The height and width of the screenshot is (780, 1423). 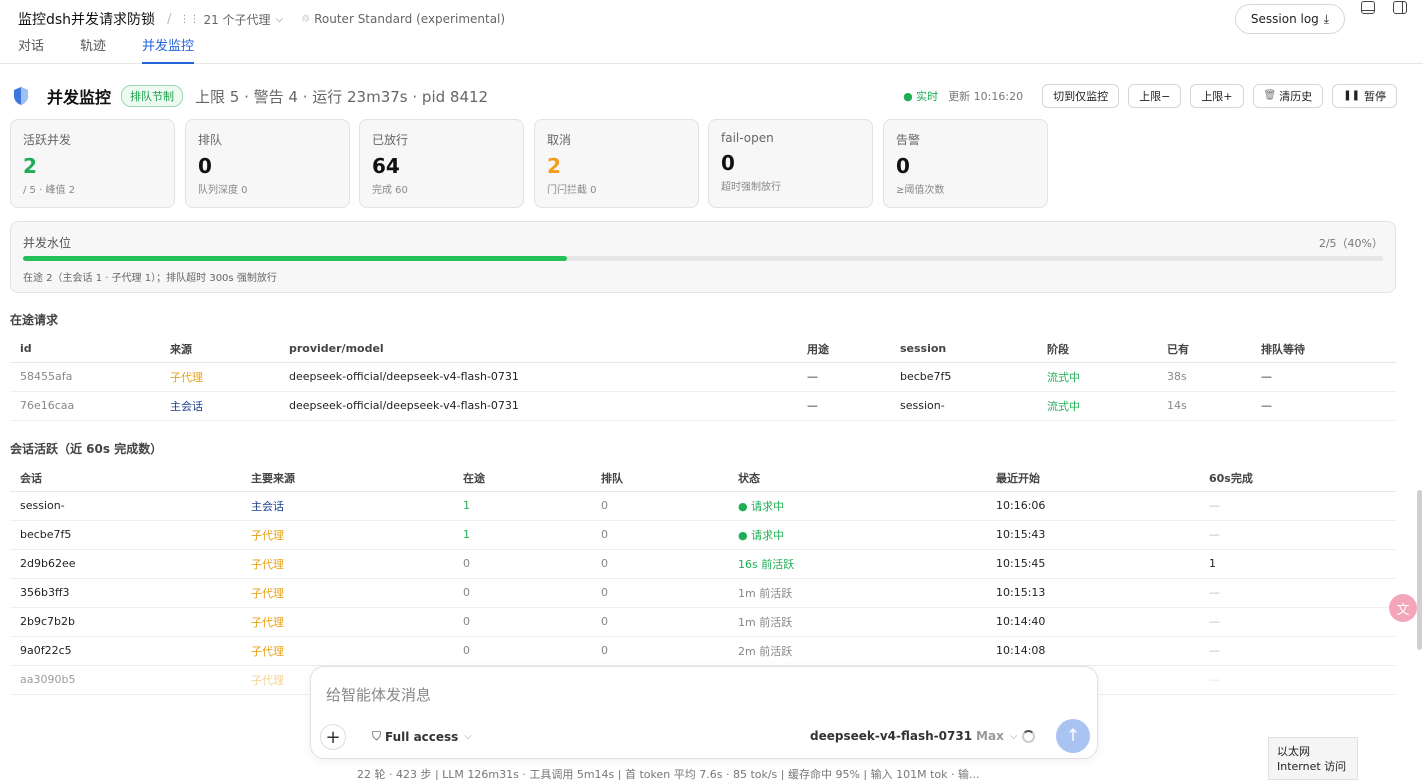 What do you see at coordinates (79, 97) in the screenshot?
I see `monitor-title: 并发监控` at bounding box center [79, 97].